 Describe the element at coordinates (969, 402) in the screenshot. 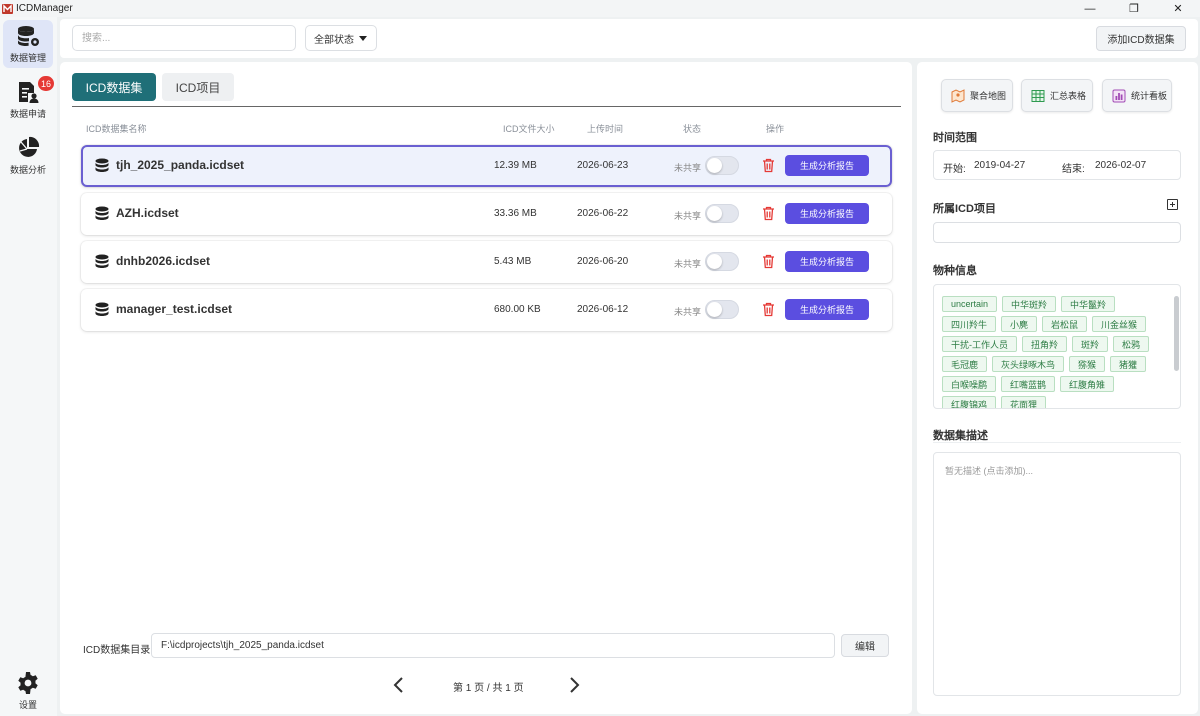

I see `species-chip: 红腹锦鸡` at that location.